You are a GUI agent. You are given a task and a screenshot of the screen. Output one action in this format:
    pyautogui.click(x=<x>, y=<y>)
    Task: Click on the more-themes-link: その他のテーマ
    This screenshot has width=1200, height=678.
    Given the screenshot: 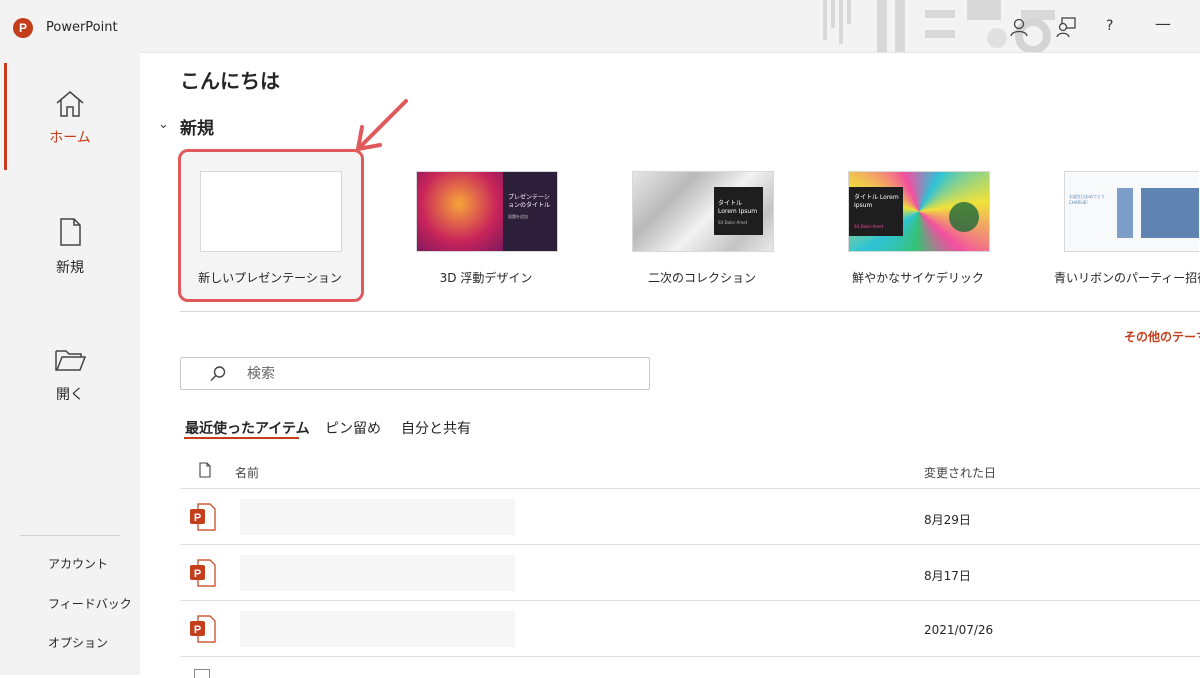 What is the action you would take?
    pyautogui.click(x=1162, y=336)
    